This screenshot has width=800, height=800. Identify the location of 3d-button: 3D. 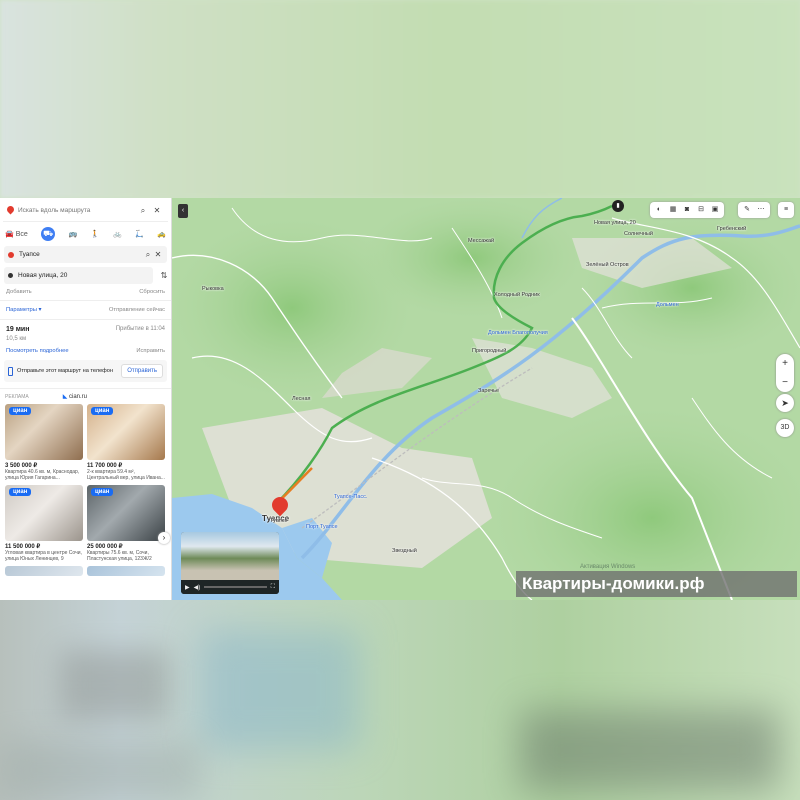
(785, 428).